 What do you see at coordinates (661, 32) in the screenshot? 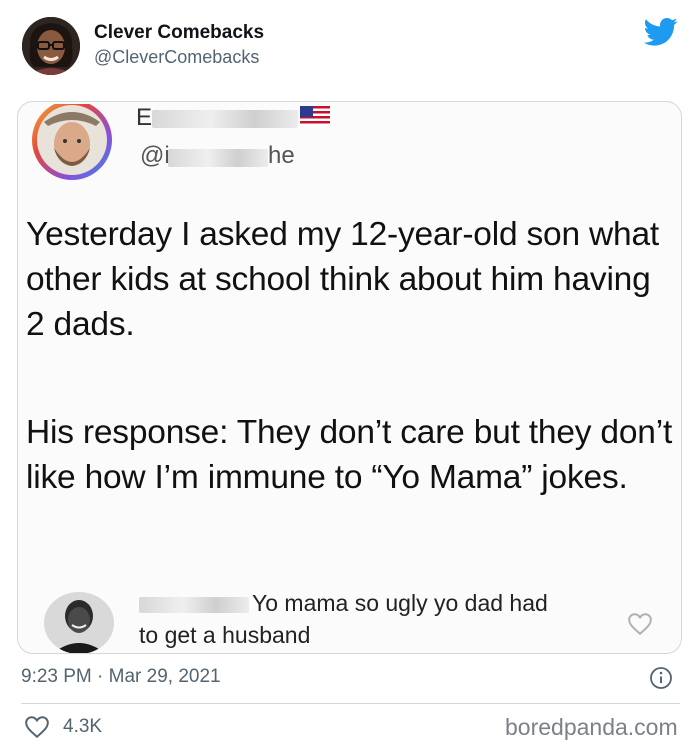
I see `twitter-bird-icon` at bounding box center [661, 32].